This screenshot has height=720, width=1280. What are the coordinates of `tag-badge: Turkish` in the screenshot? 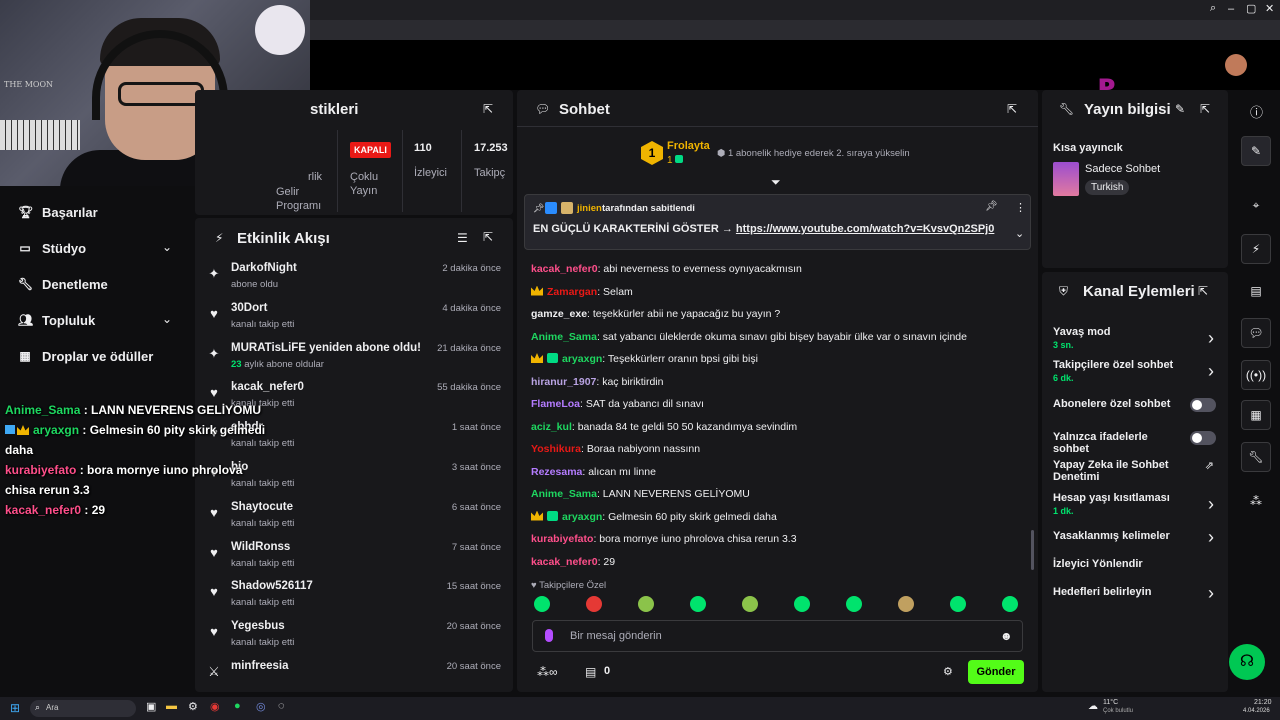 It's located at (1107, 187).